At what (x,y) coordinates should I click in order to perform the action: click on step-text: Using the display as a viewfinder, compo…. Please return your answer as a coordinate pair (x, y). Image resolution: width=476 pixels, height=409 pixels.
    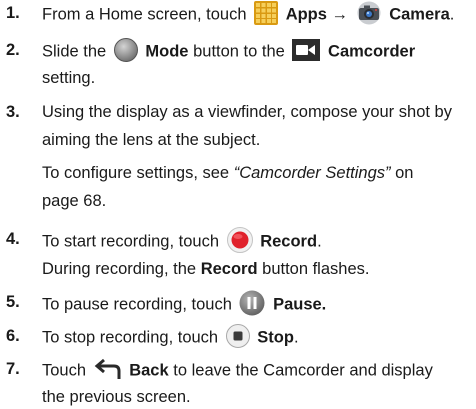
    Looking at the image, I should click on (247, 112).